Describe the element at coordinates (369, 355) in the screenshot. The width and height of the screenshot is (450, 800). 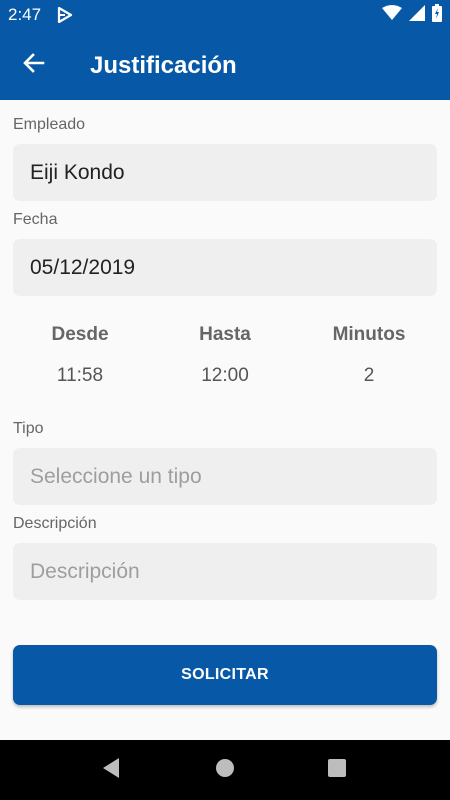
I see `minutos-column: Minutos 2` at that location.